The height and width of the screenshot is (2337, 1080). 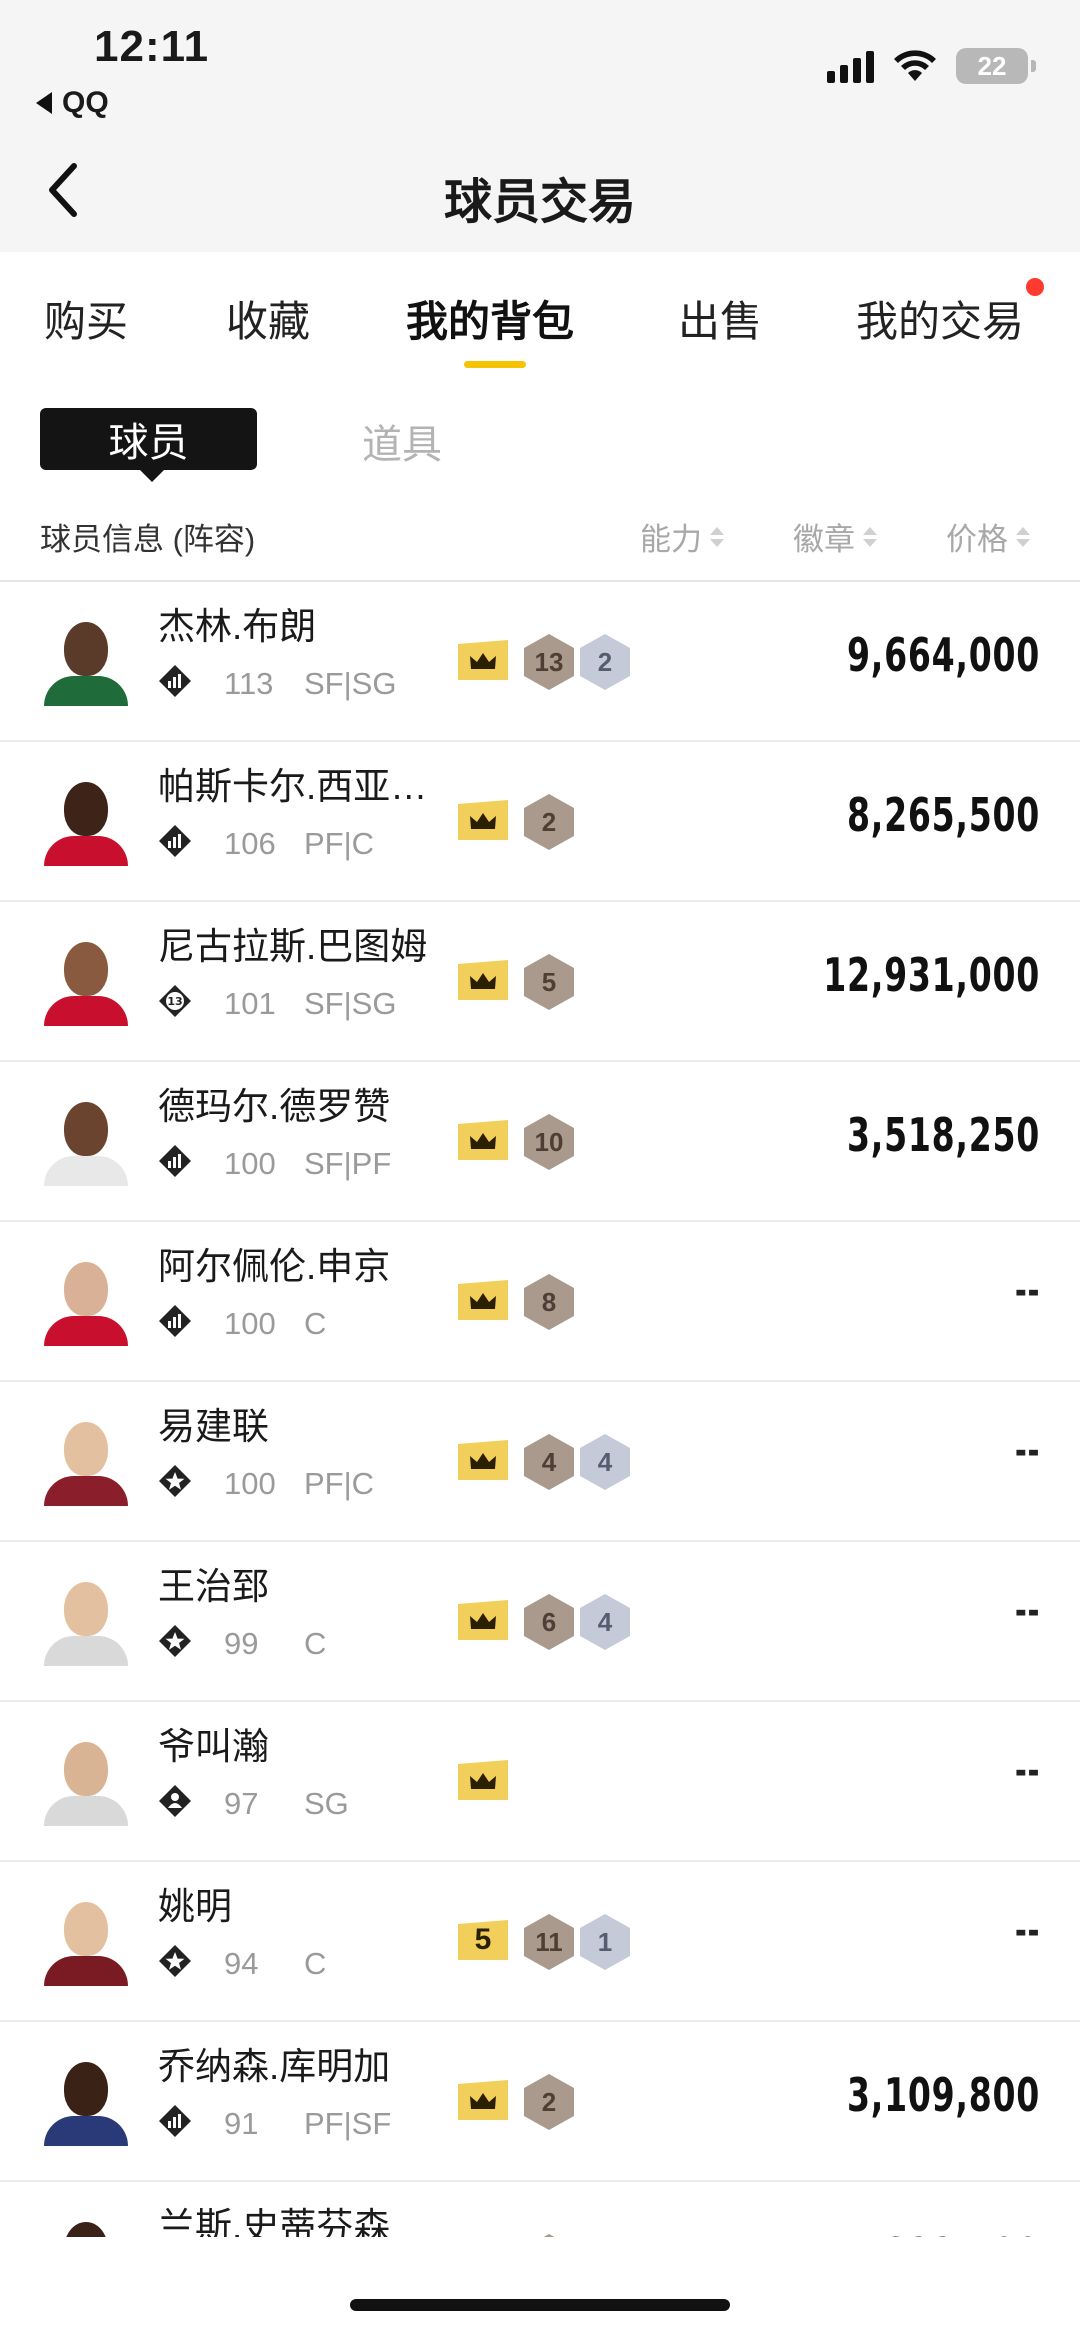 I want to click on player-name: 易建联, so click(x=213, y=1426).